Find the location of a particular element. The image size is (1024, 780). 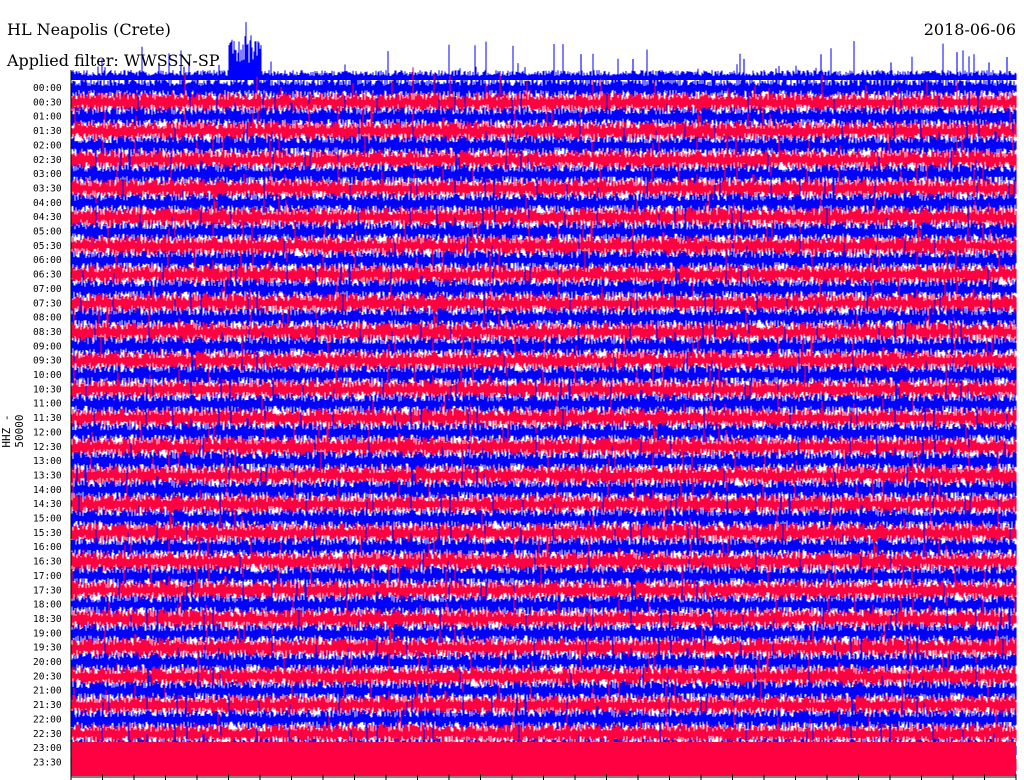

time-label: 08:00 is located at coordinates (47, 318).